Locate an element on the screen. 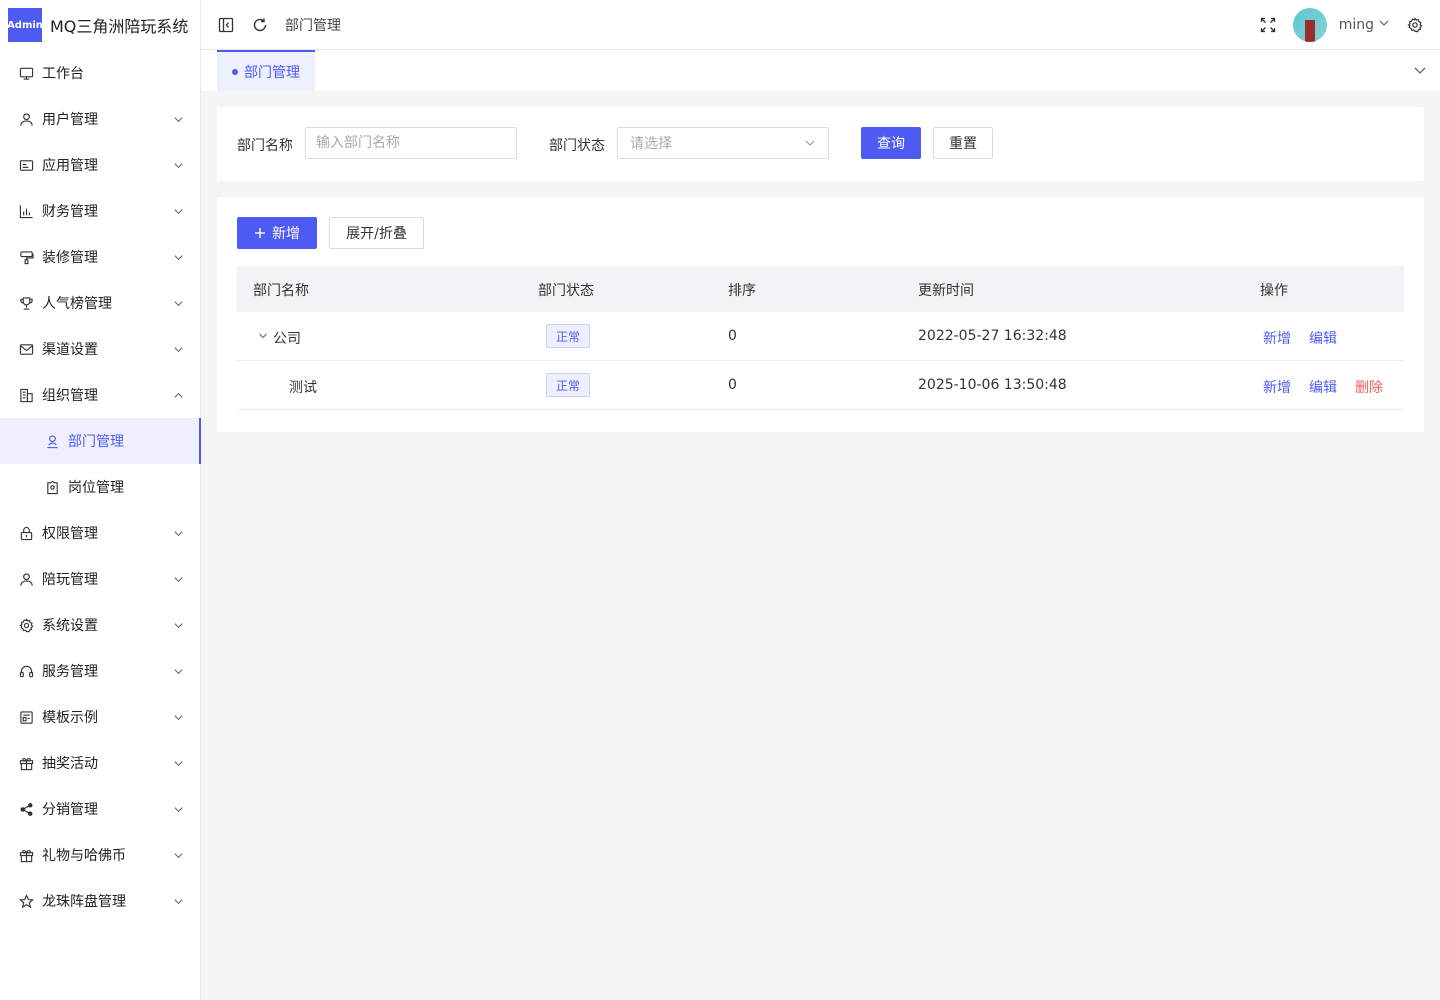 Image resolution: width=1440 pixels, height=1000 pixels. table-row: 公司 正常 0 2022-05-27 16:32:48 新增 编辑 is located at coordinates (820, 336).